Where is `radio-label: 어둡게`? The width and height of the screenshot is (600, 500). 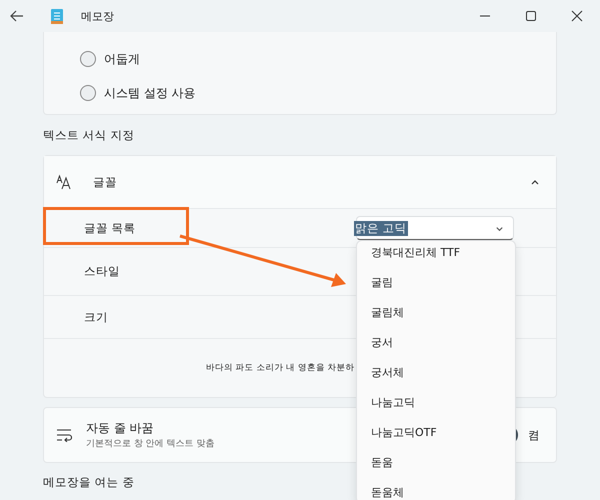 radio-label: 어둡게 is located at coordinates (122, 59).